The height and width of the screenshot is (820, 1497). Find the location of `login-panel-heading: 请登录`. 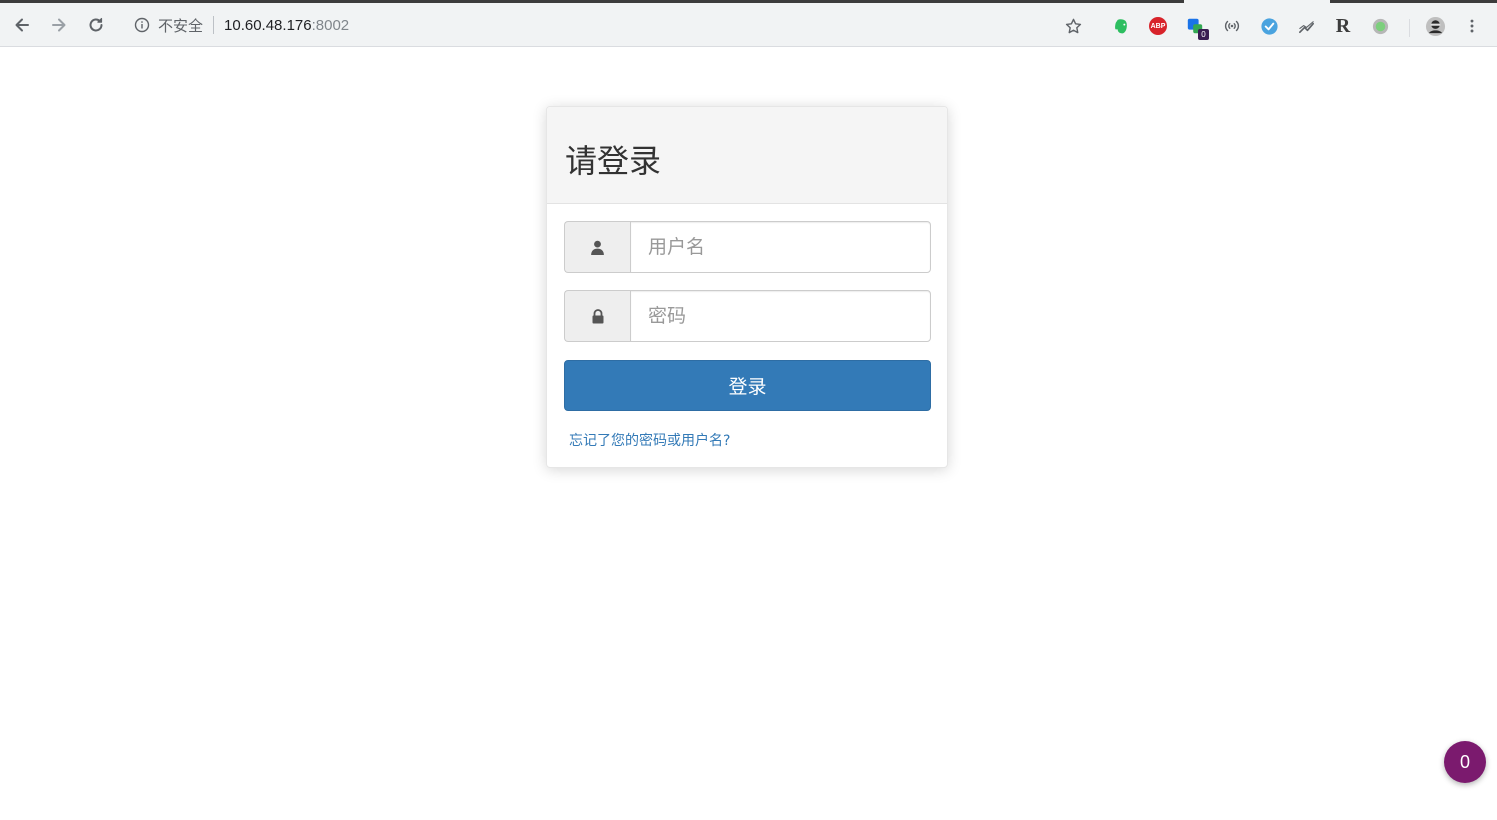

login-panel-heading: 请登录 is located at coordinates (747, 155).